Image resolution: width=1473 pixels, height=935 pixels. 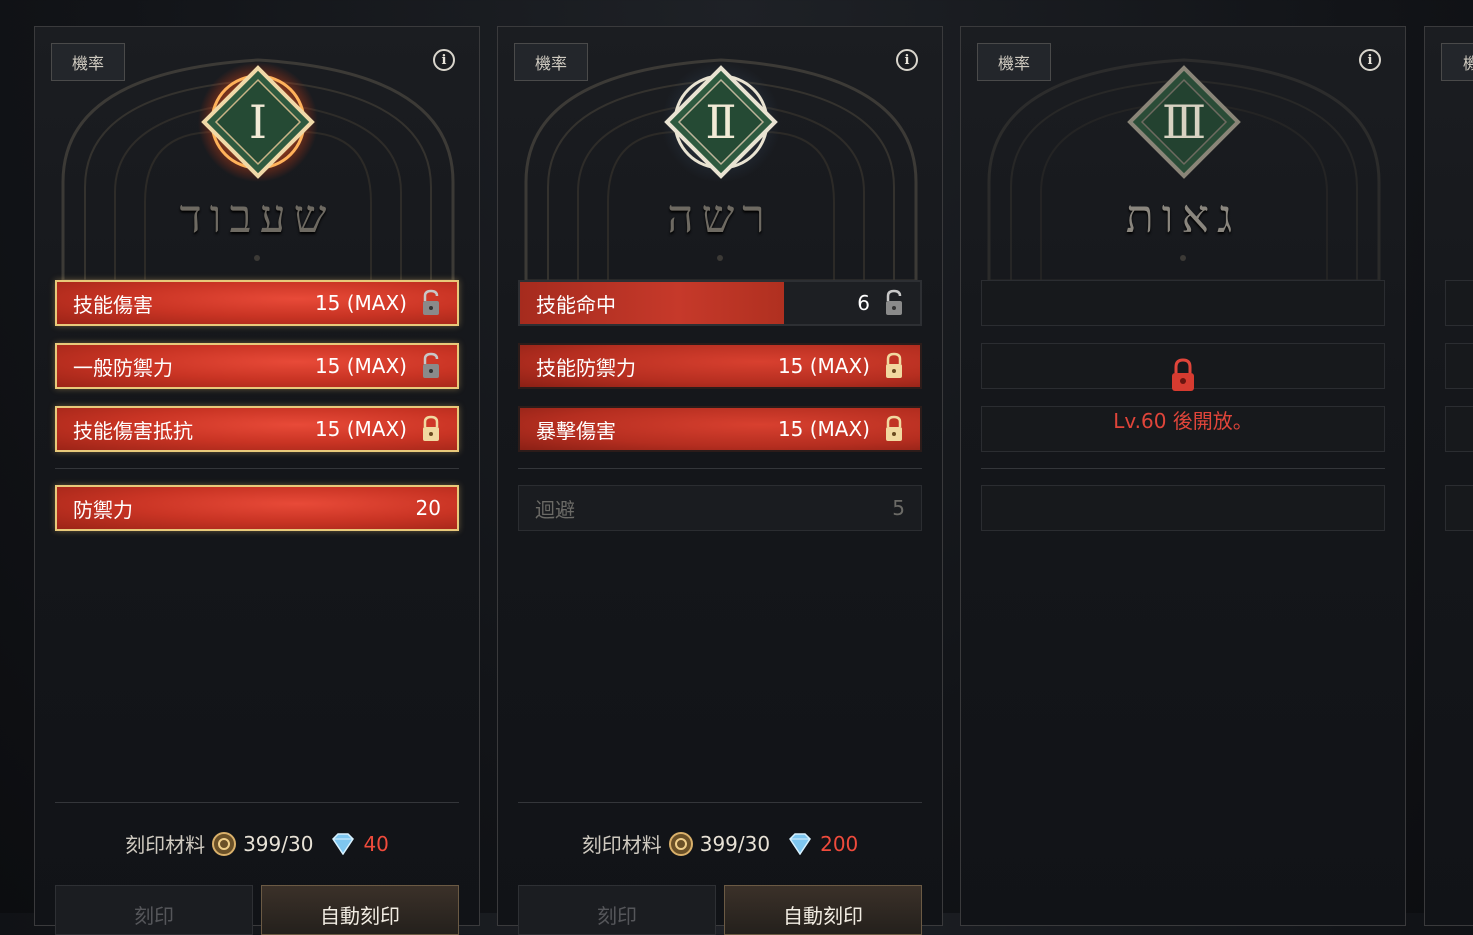 I want to click on stat-row: 技能命中 6, so click(x=720, y=303).